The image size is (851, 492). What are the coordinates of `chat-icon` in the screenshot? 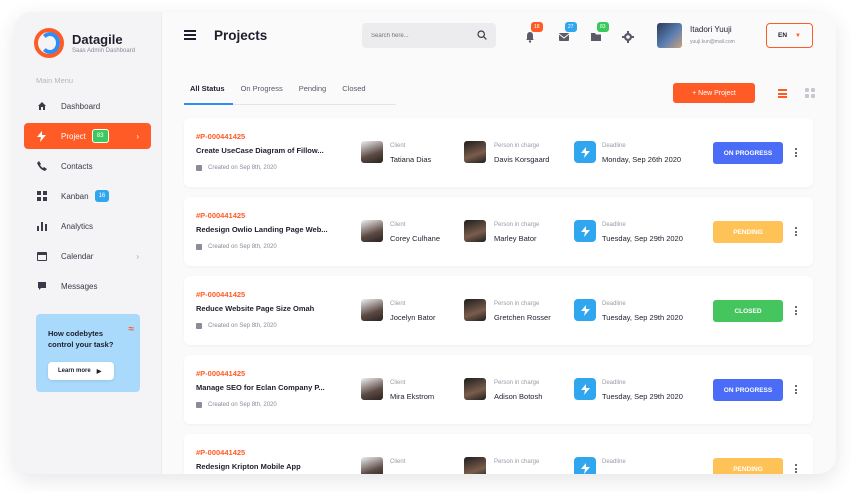 It's located at (41, 286).